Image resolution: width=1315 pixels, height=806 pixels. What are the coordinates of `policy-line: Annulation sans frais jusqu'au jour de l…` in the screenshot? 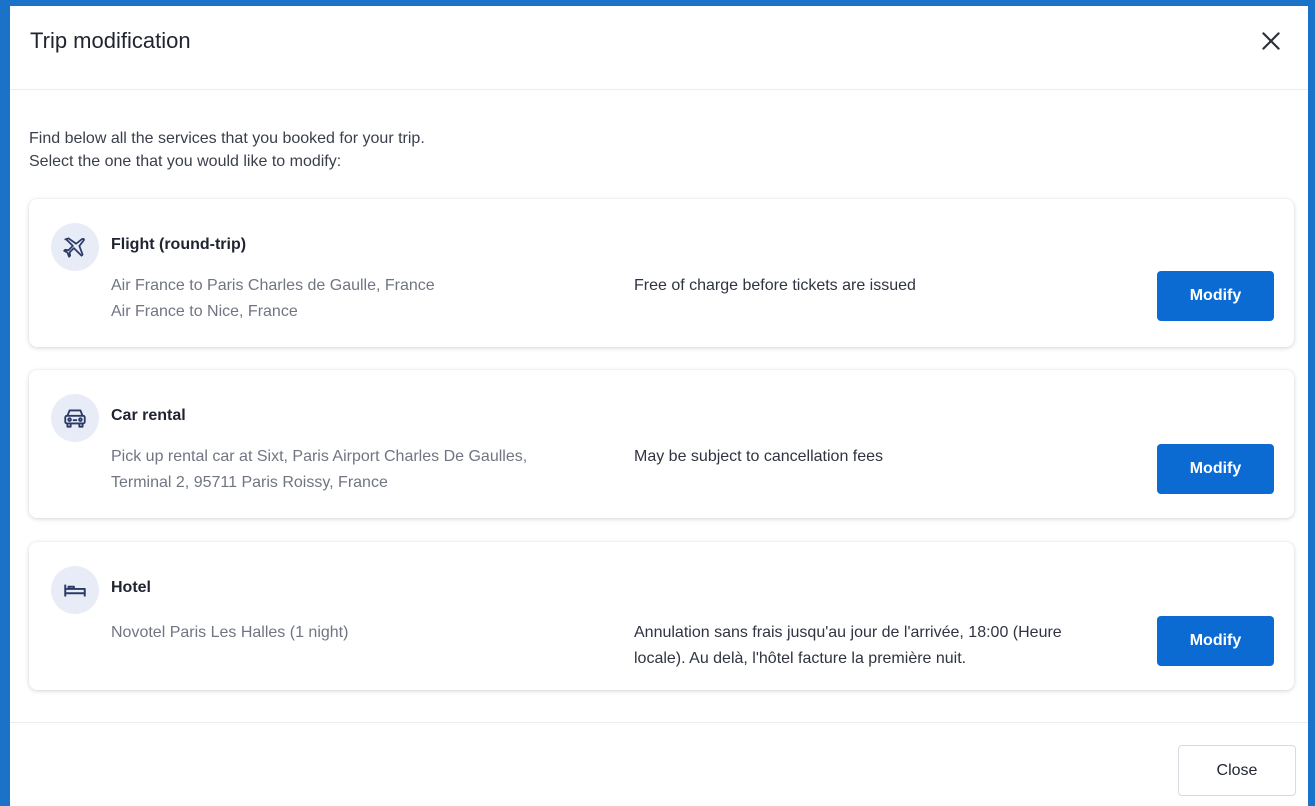 It's located at (848, 632).